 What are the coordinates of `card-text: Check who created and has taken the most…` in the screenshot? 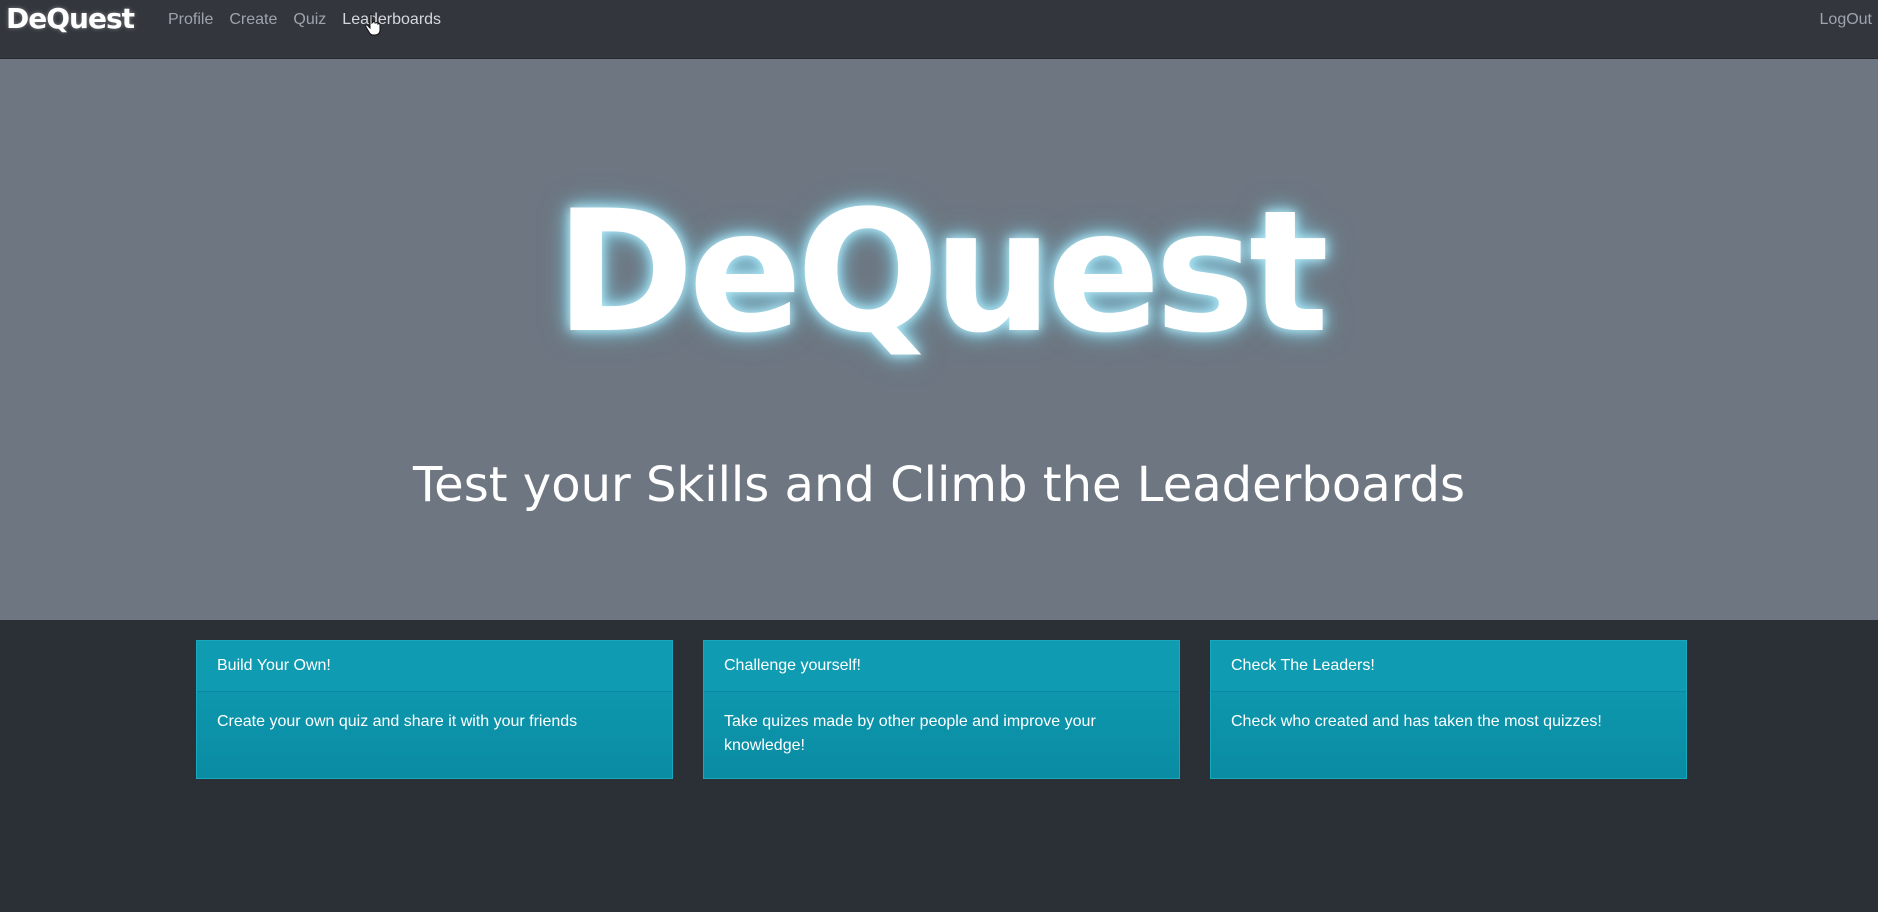 It's located at (1416, 721).